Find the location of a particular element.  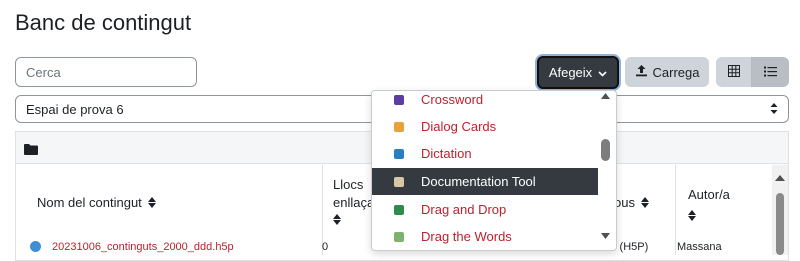

dictation-icon is located at coordinates (399, 153).